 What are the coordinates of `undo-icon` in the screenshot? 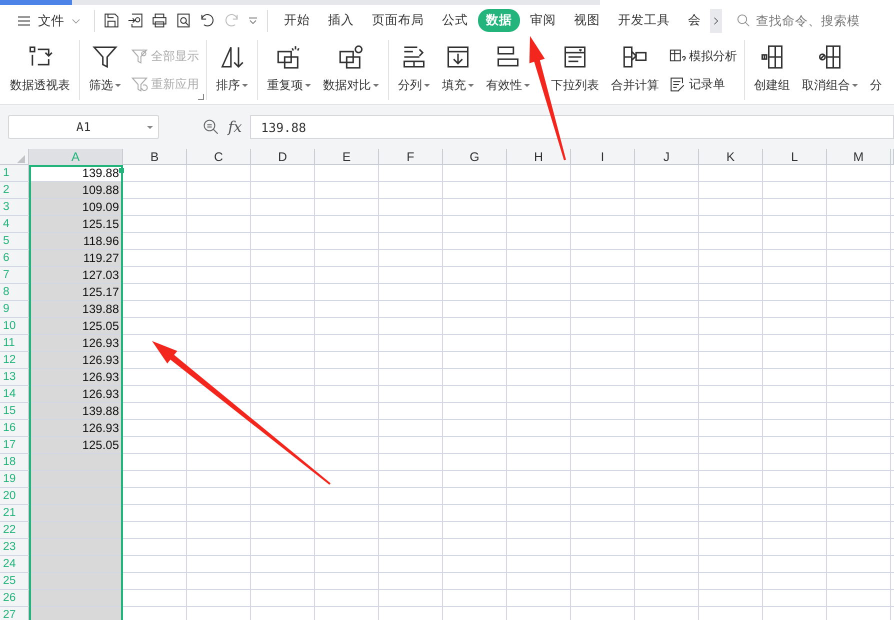 It's located at (207, 20).